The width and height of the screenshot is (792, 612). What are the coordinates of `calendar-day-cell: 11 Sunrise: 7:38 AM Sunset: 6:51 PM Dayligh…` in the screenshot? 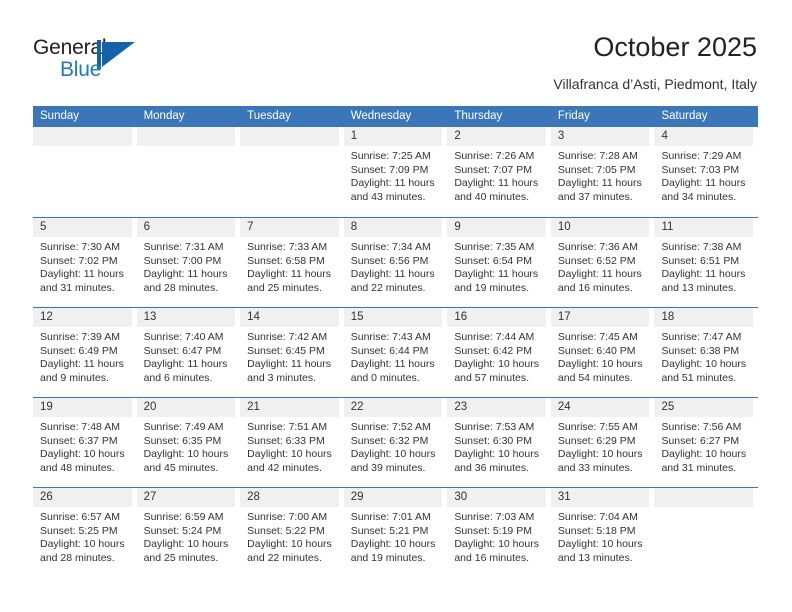 It's located at (706, 262).